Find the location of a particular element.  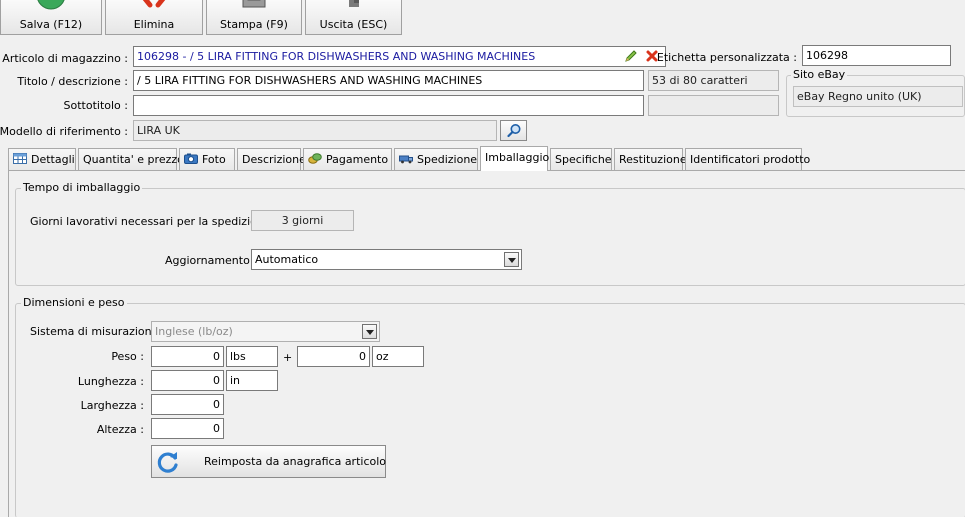

delete-icon is located at coordinates (154, 6).